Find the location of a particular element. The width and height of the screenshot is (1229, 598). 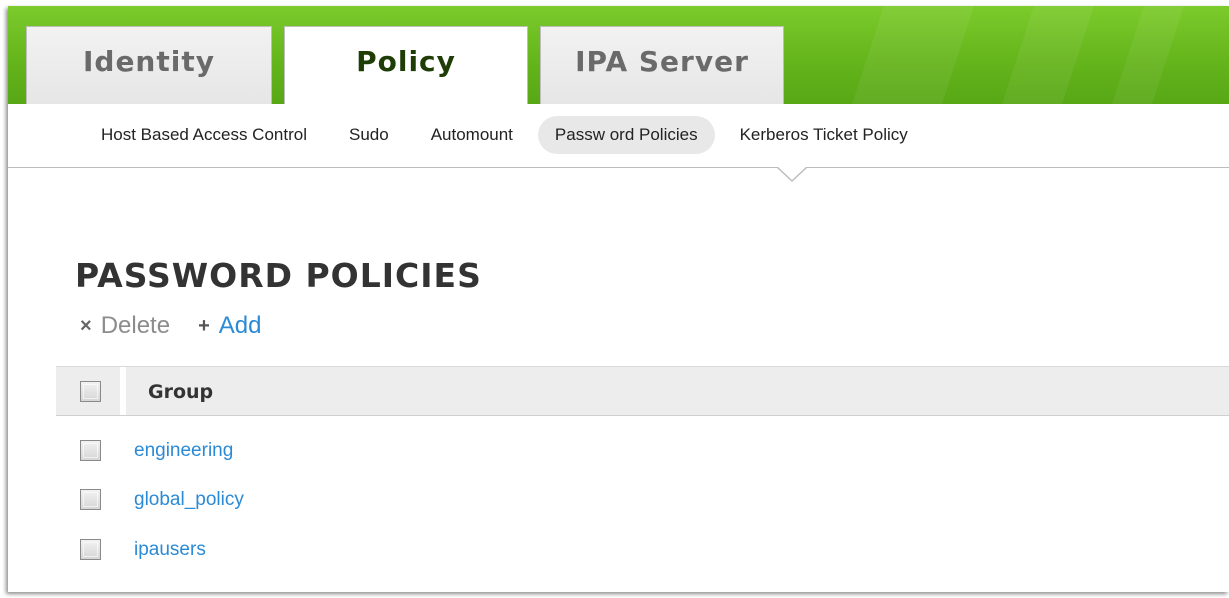

table-row: global_policy is located at coordinates (356, 500).